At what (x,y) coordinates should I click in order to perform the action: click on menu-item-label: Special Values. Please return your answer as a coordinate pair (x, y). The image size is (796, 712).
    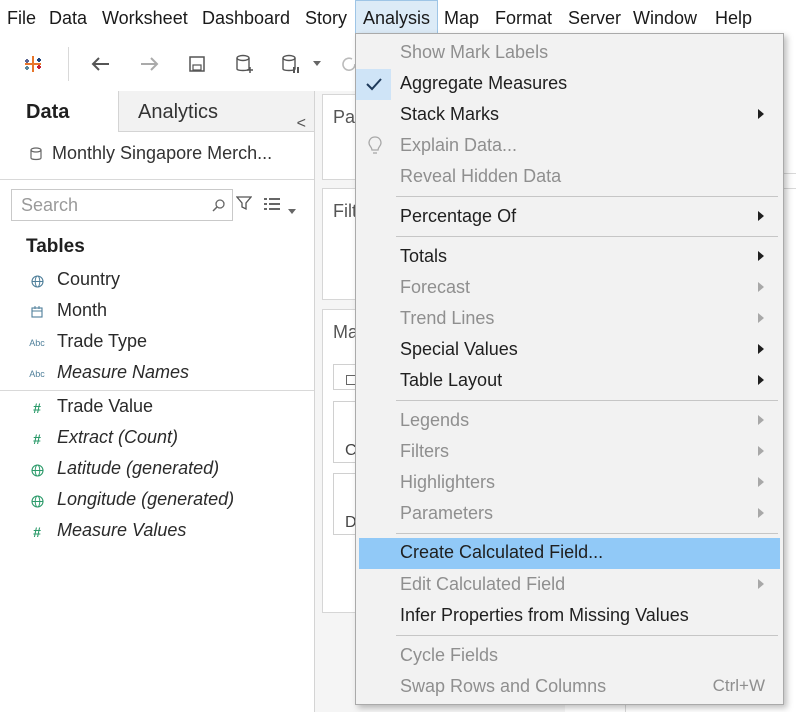
    Looking at the image, I should click on (459, 349).